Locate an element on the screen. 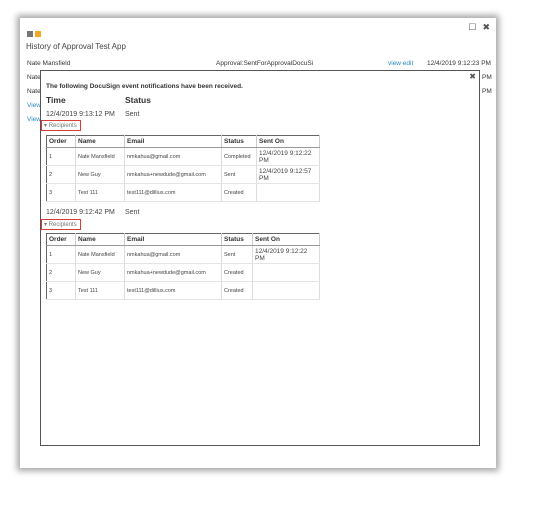 This screenshot has width=539, height=509. close-icon: ✖ is located at coordinates (486, 27).